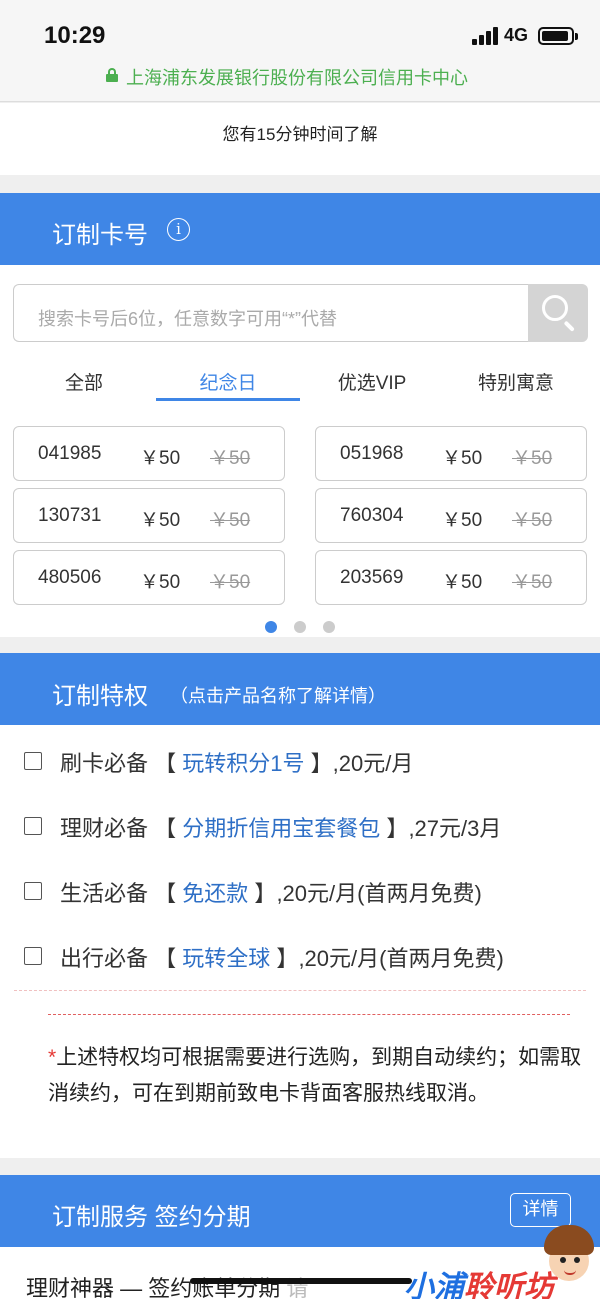 This screenshot has width=600, height=1299. Describe the element at coordinates (278, 696) in the screenshot. I see `privileges-subtitle: （点击产品名称了解详情）` at that location.